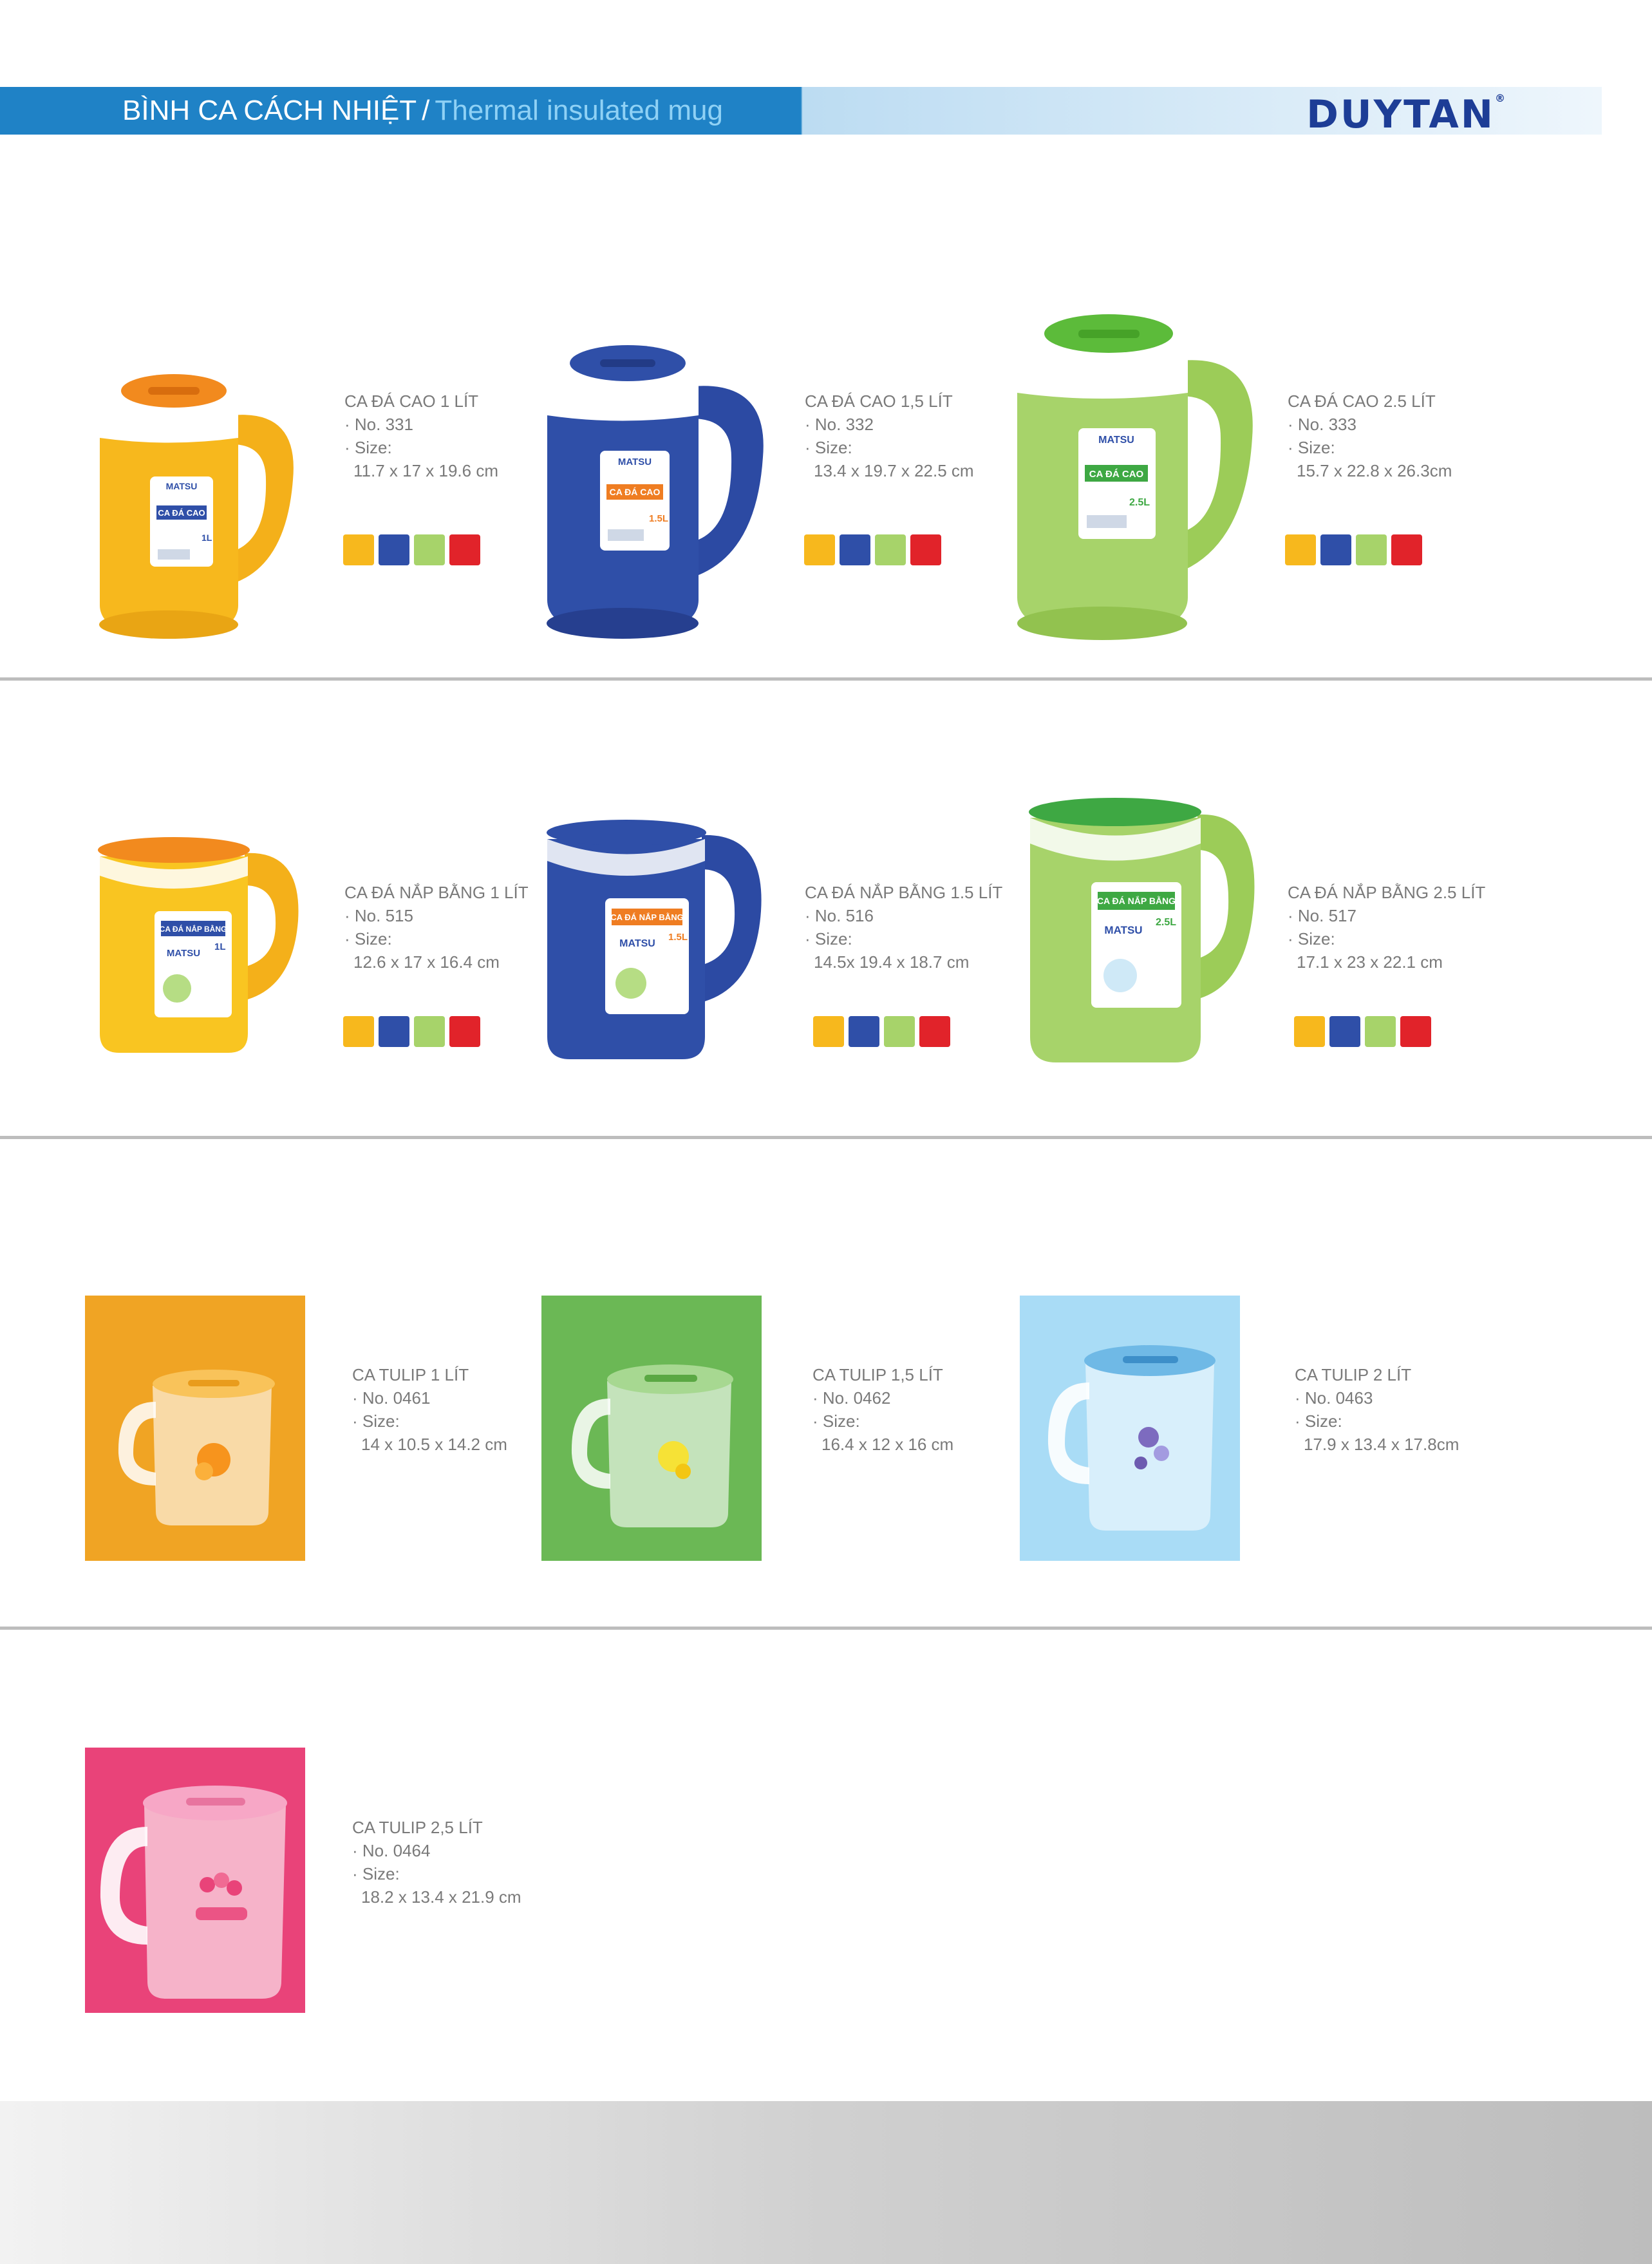 The width and height of the screenshot is (1652, 2264). What do you see at coordinates (877, 1374) in the screenshot?
I see `product-name: CA TULIP 1,5 LÍT` at bounding box center [877, 1374].